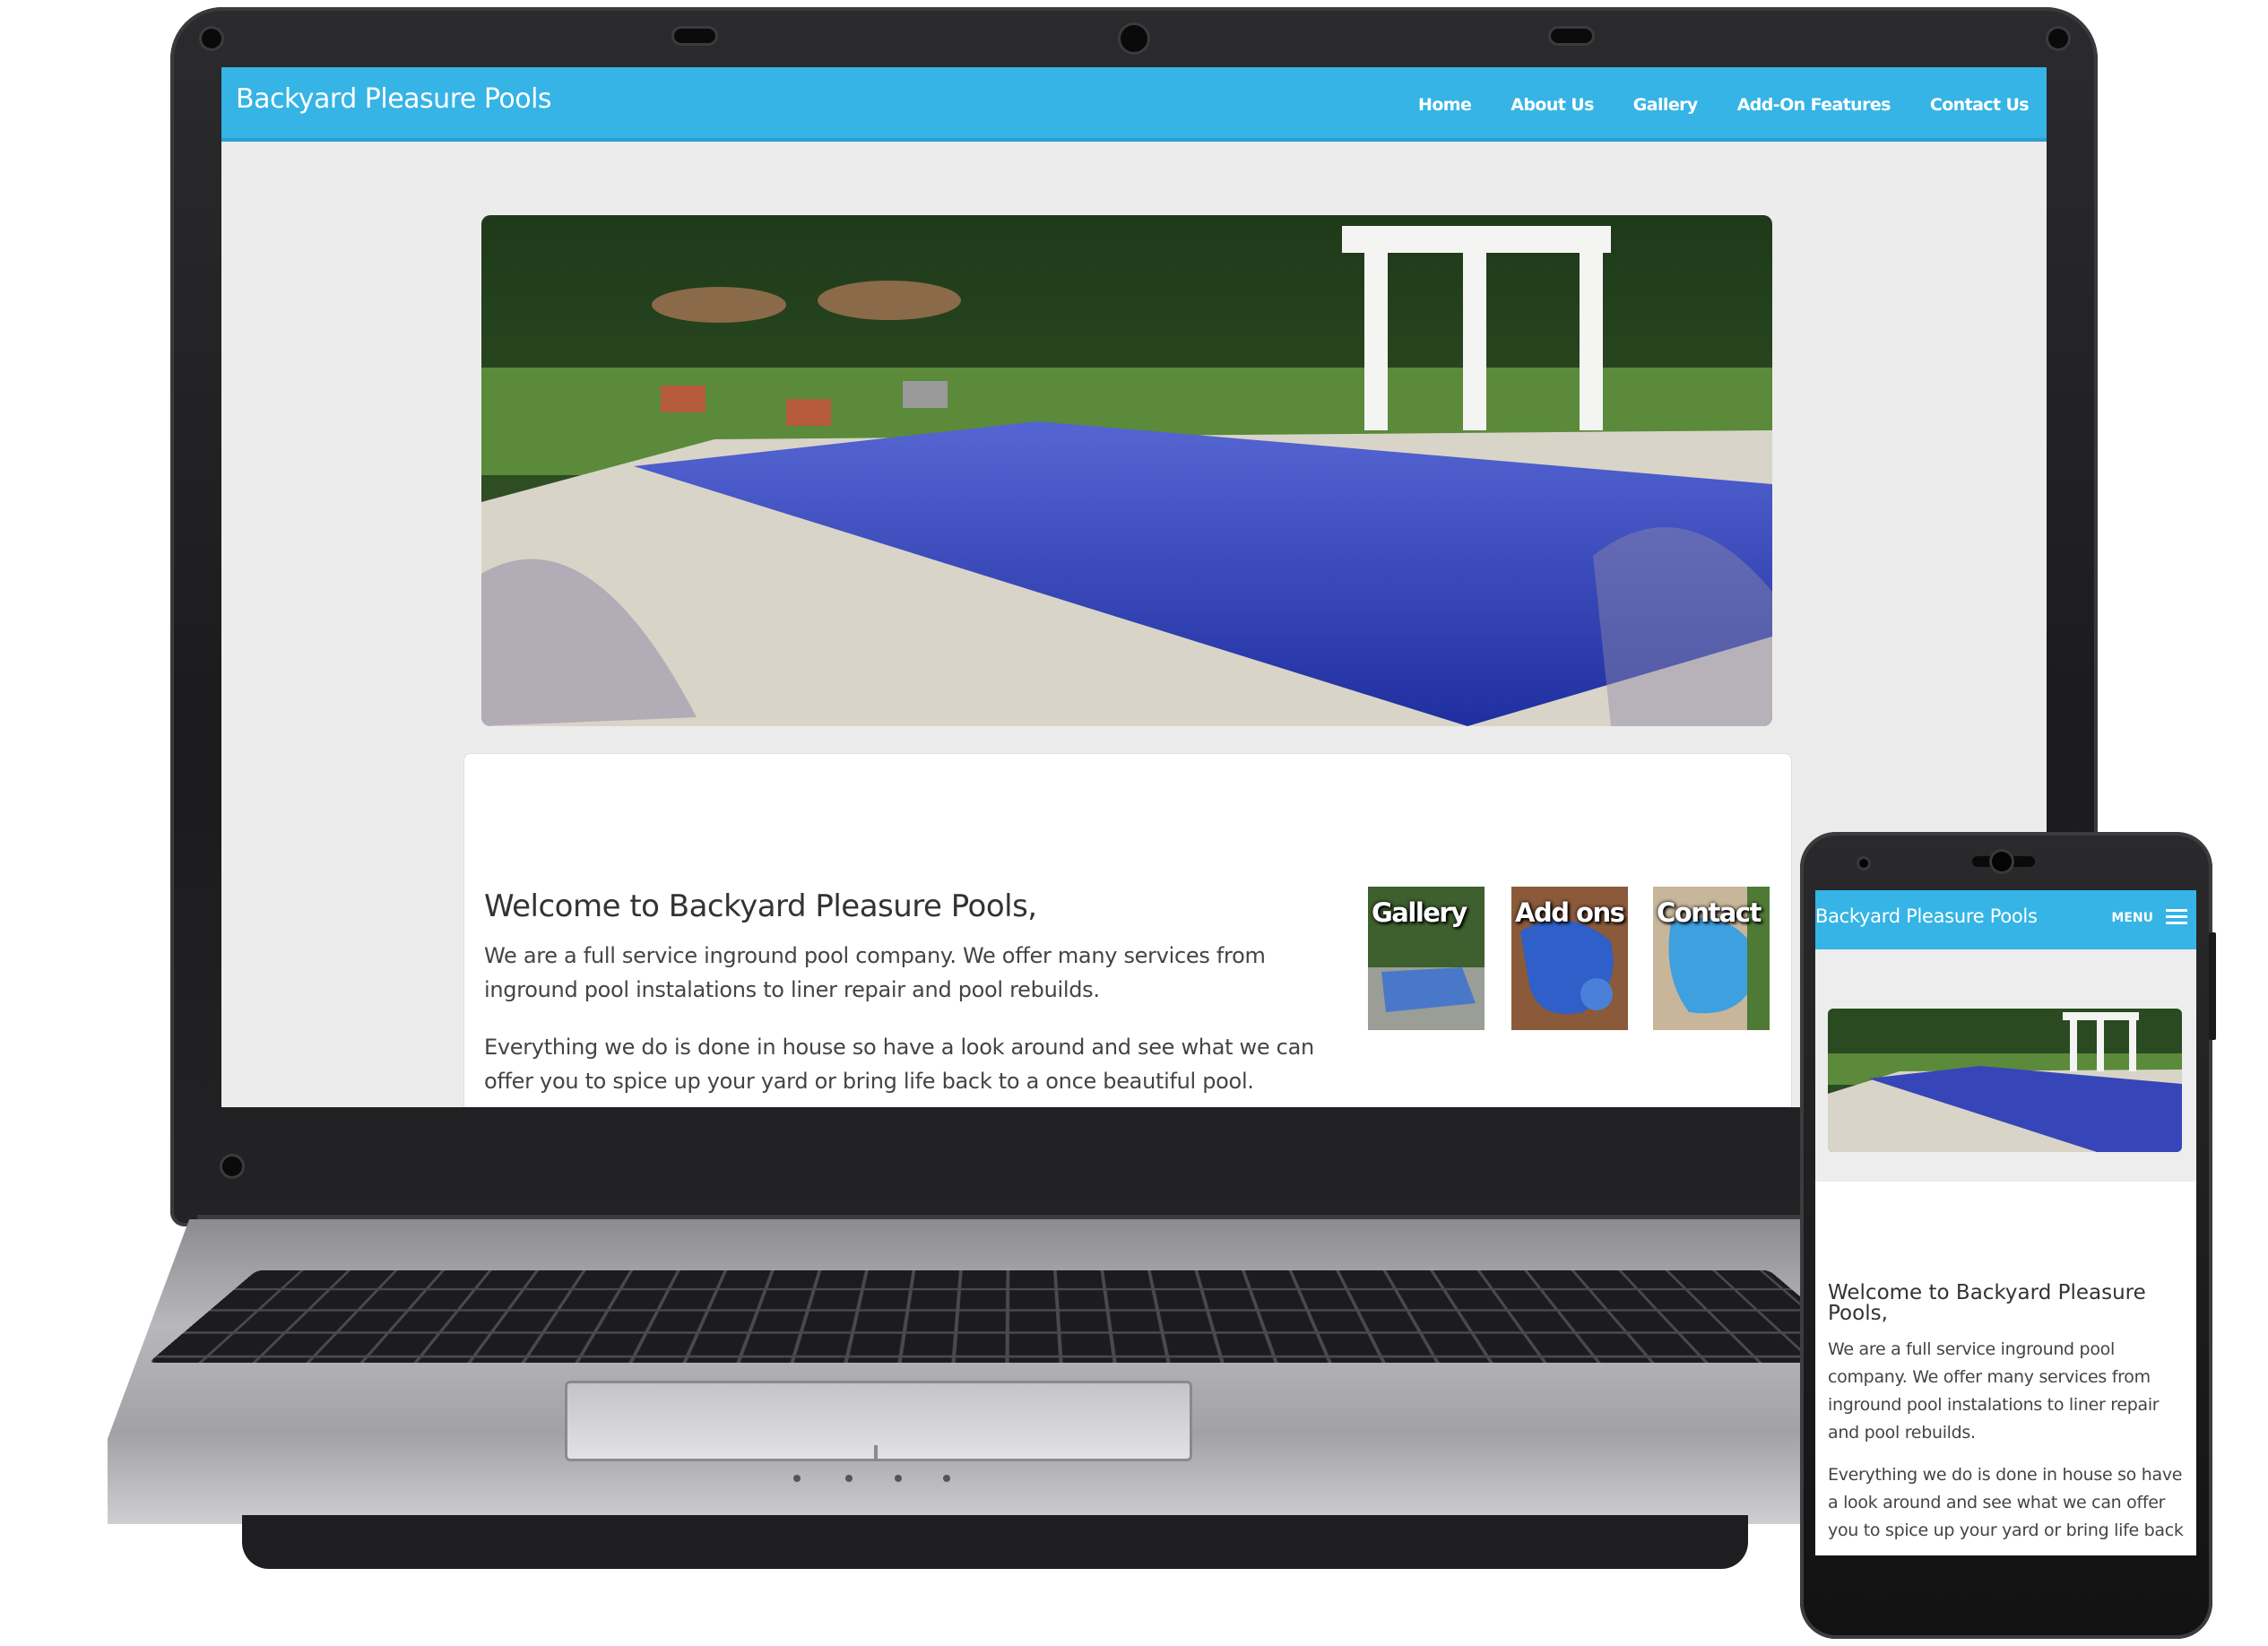 Image resolution: width=2268 pixels, height=1646 pixels. I want to click on laptop-webcam, so click(1134, 38).